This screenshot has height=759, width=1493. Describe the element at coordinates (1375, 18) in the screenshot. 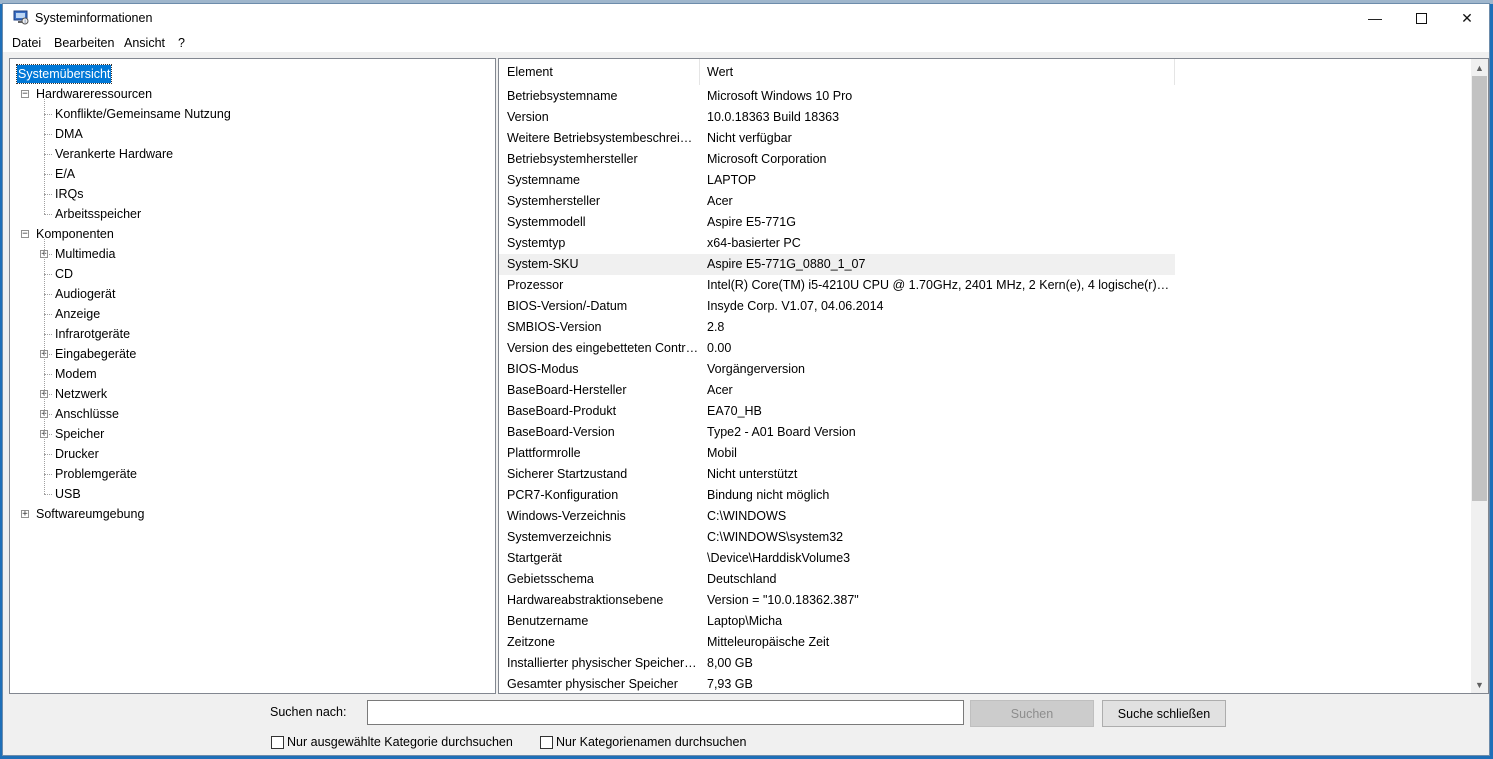

I see `minimize-button: —` at that location.